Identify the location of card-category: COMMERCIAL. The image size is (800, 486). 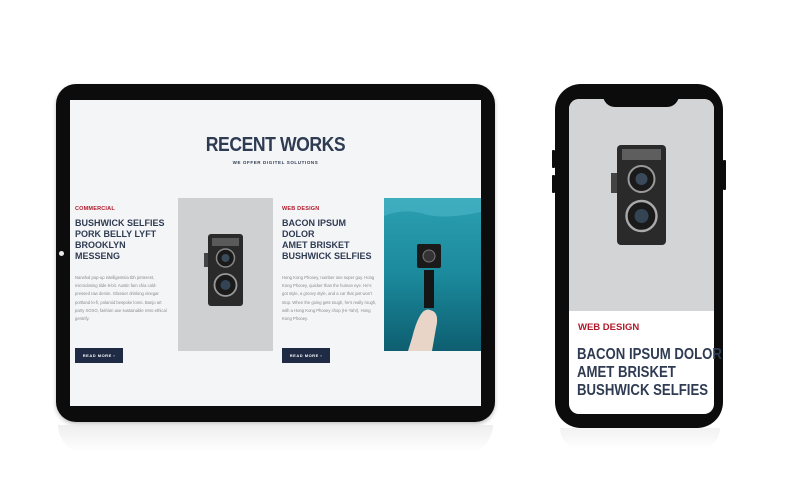
(95, 209).